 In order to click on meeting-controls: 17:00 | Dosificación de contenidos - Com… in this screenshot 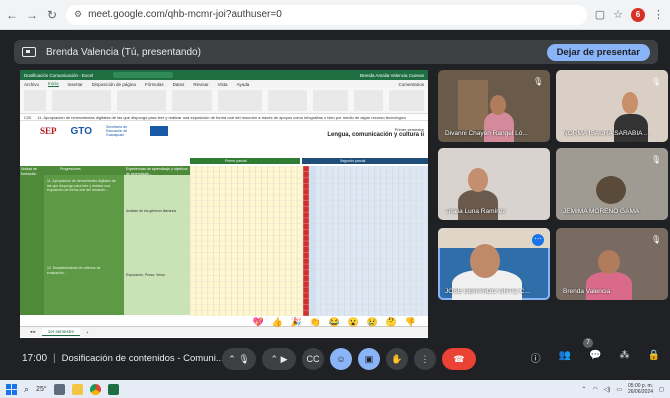, I will do `click(335, 358)`.